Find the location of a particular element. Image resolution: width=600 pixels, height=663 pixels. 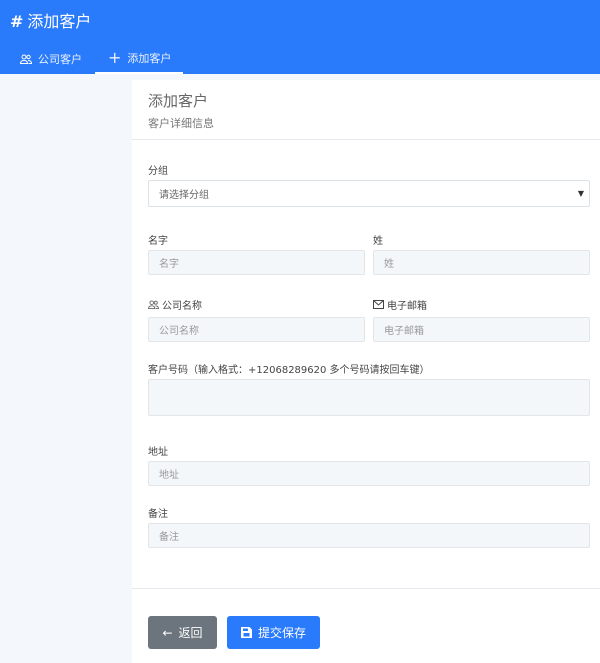

note-input: 备注 is located at coordinates (369, 535).